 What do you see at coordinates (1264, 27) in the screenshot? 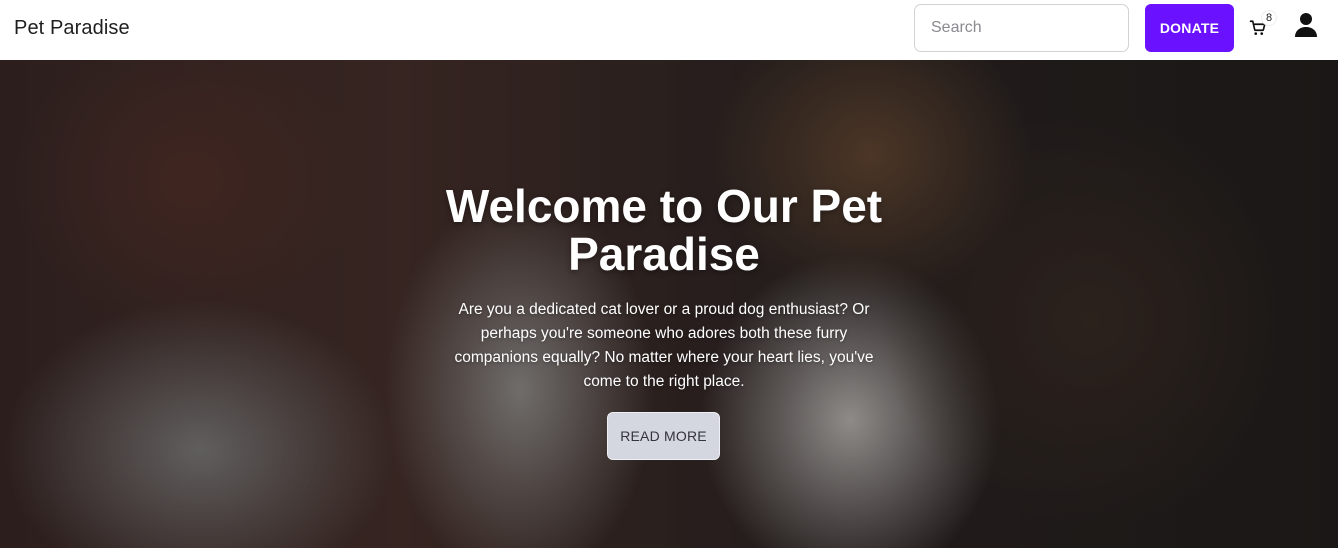
I see `cart-button: 8` at bounding box center [1264, 27].